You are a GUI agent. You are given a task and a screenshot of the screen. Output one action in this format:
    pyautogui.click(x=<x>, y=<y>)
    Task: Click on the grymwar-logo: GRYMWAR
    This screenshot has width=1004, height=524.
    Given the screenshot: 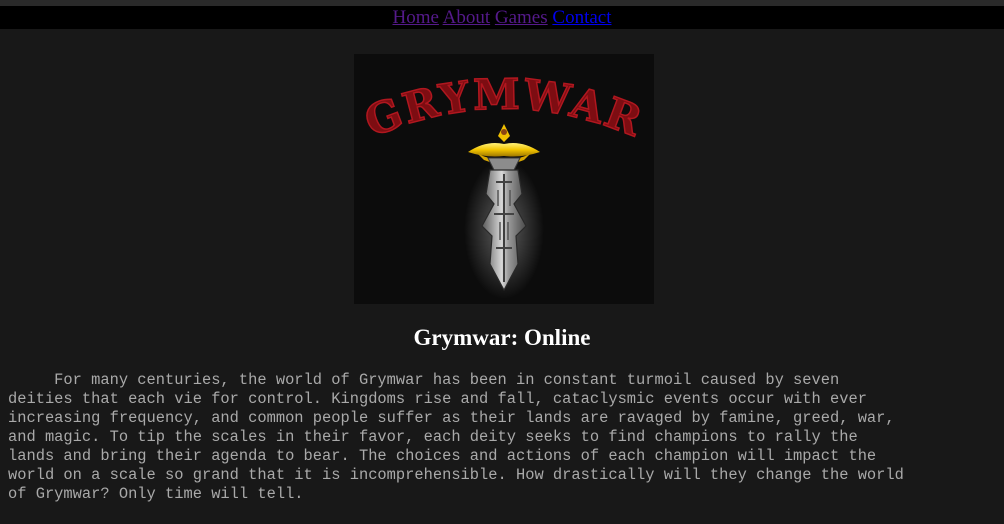 What is the action you would take?
    pyautogui.click(x=504, y=179)
    